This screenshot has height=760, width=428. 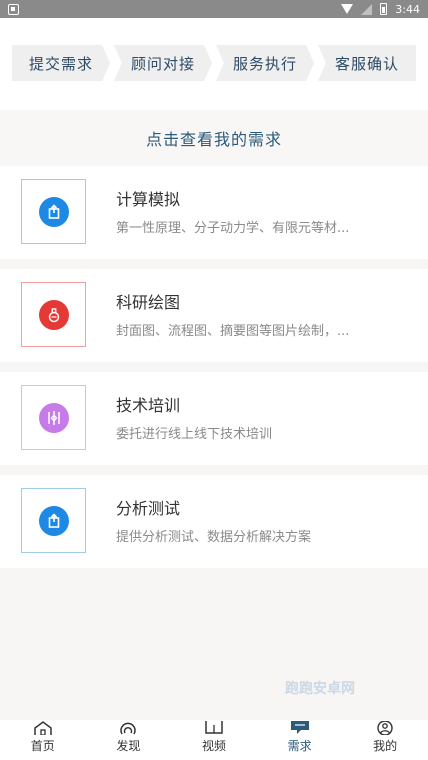 I want to click on step-consultant: 顾问对接, so click(x=163, y=63).